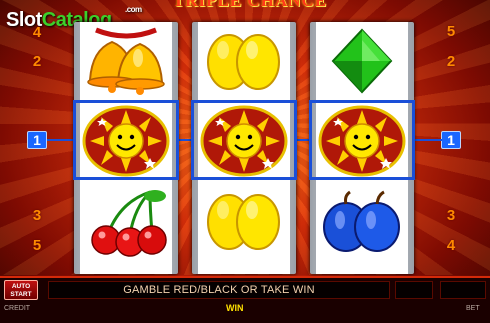 This screenshot has width=490, height=323. Describe the element at coordinates (37, 32) in the screenshot. I see `line-marker-left: 4` at that location.